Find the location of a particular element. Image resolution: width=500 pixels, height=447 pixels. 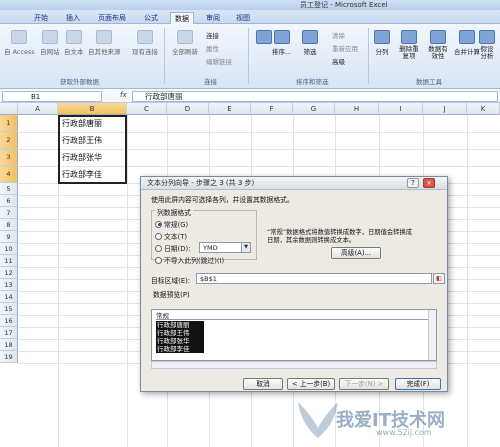

row-header: 10 is located at coordinates (9, 249).